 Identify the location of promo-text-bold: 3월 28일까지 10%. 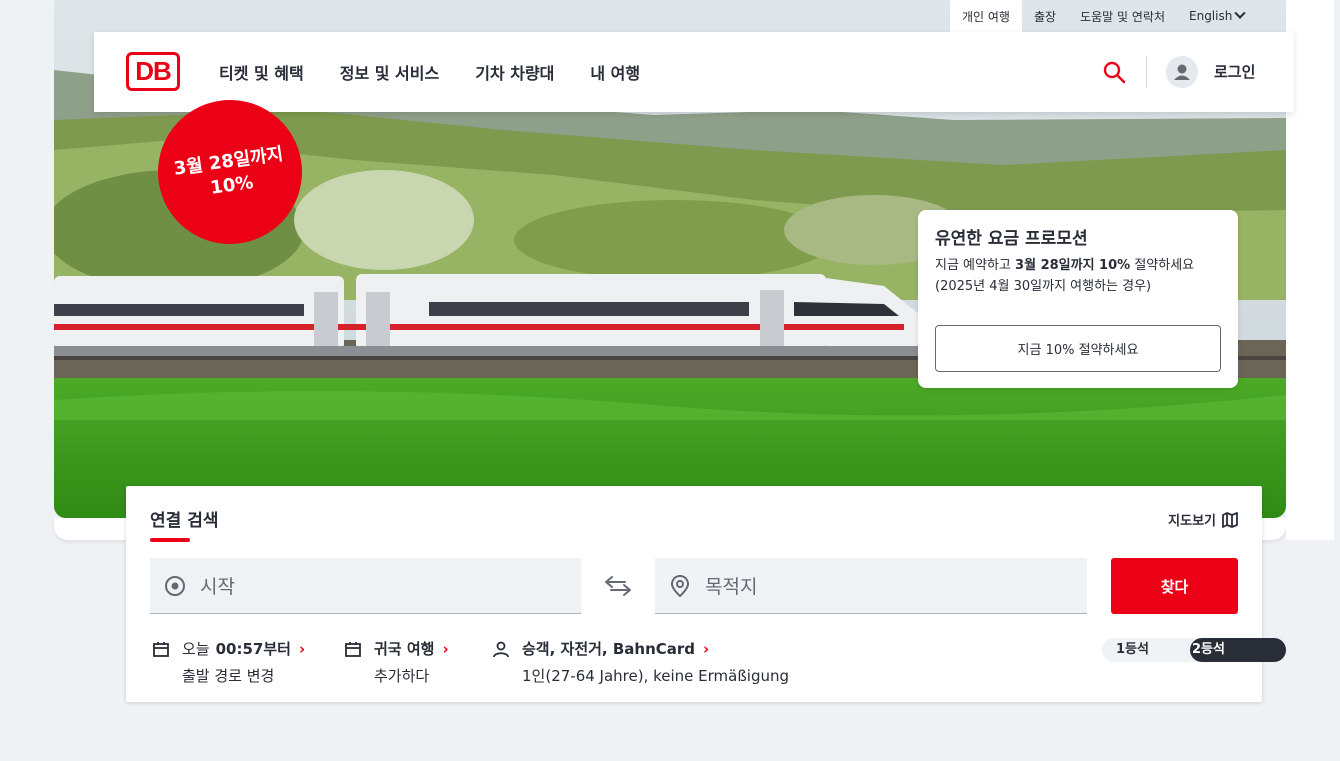
(1073, 265).